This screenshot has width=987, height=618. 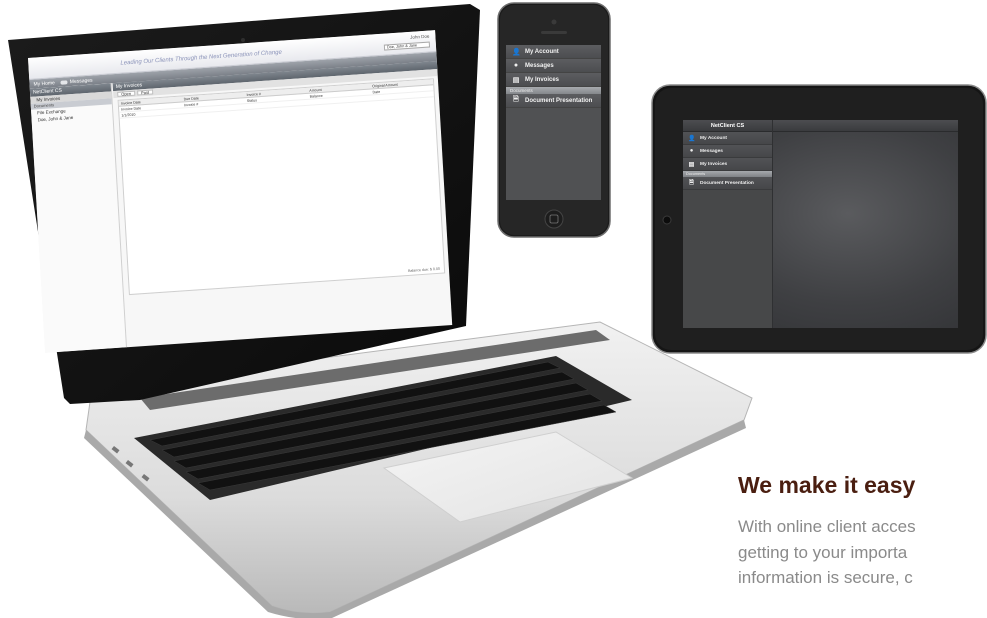 What do you see at coordinates (554, 32) in the screenshot?
I see `phone-speaker` at bounding box center [554, 32].